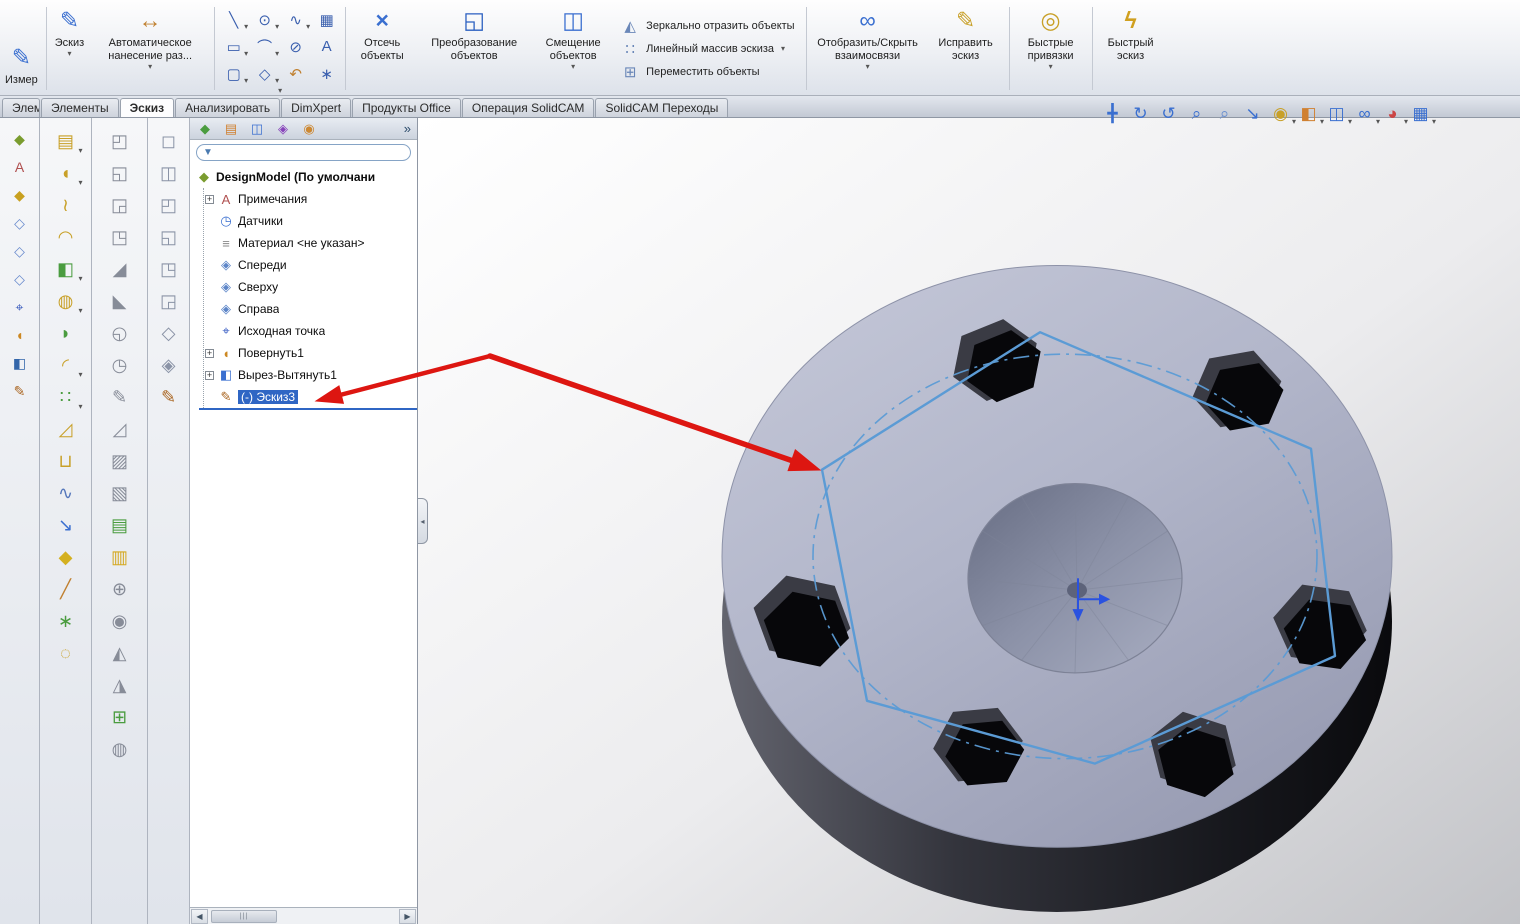  Describe the element at coordinates (1075, 578) in the screenshot. I see `center-cone-recess` at that location.